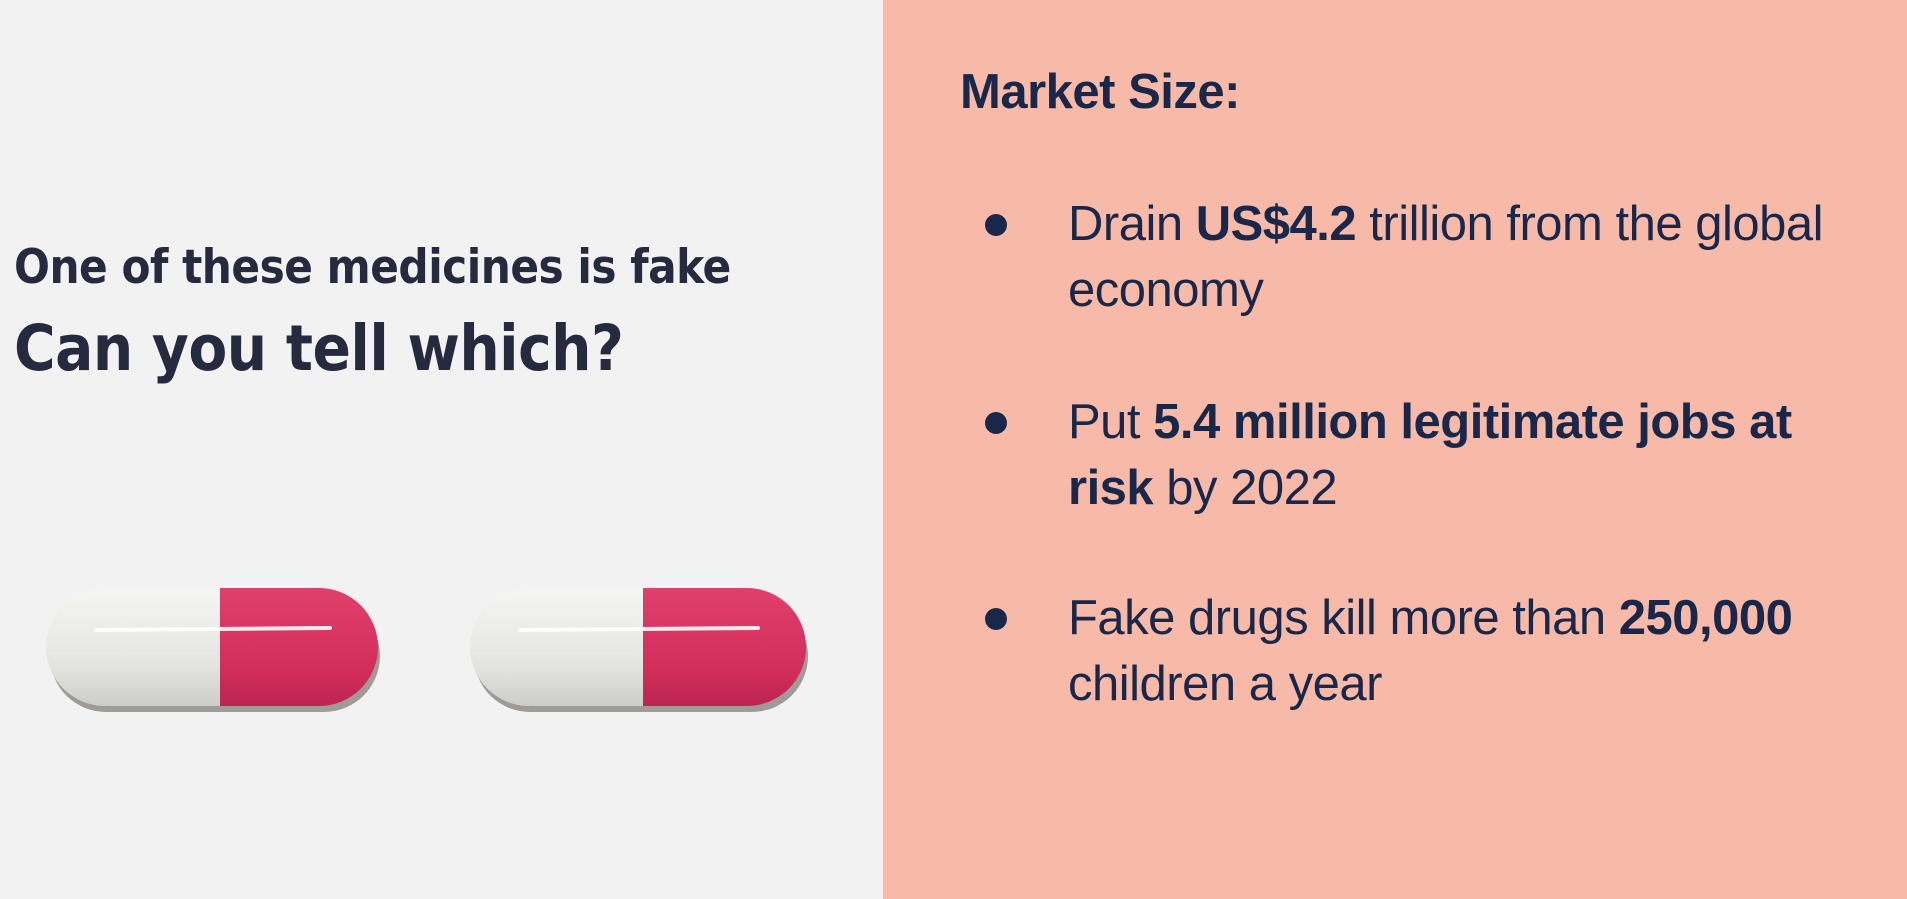 The width and height of the screenshot is (1907, 899). What do you see at coordinates (1343, 618) in the screenshot?
I see `bullet-text-segment: Fake drugs kill more than` at bounding box center [1343, 618].